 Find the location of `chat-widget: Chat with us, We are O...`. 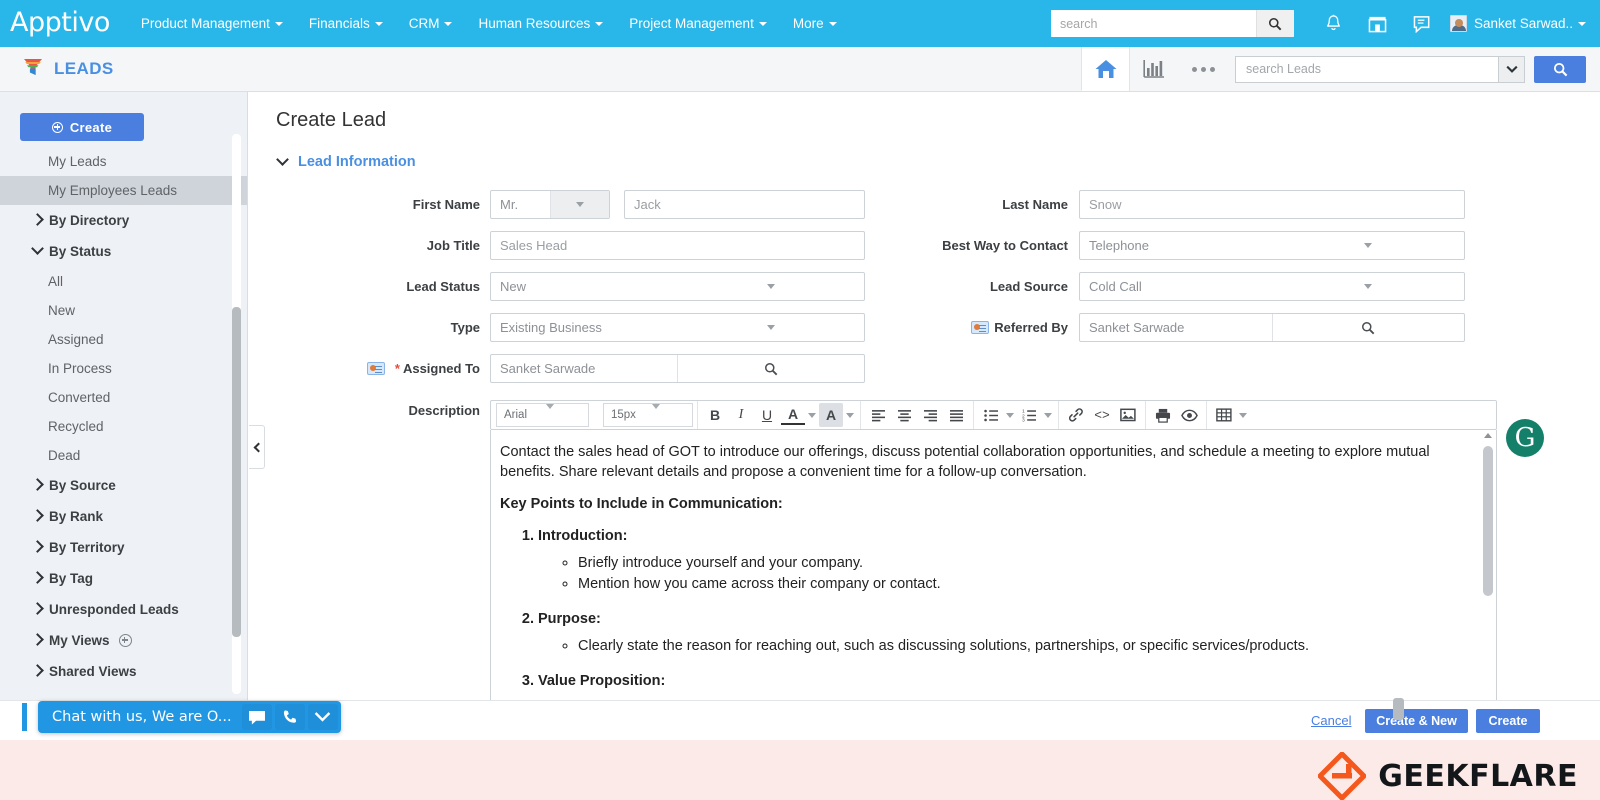

chat-widget: Chat with us, We are O... is located at coordinates (189, 717).